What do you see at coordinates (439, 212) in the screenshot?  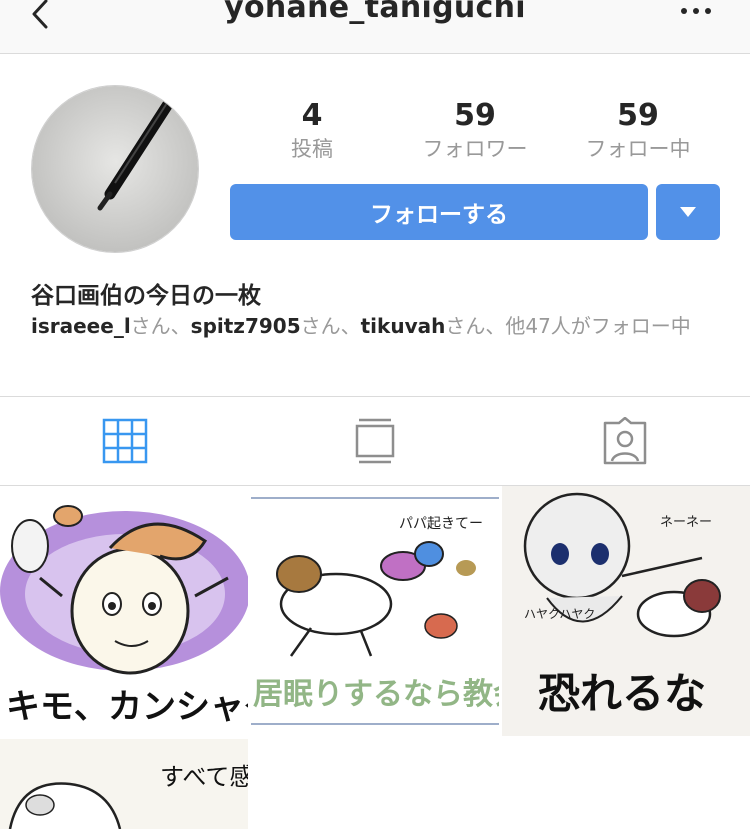 I see `follow-button: フォローする` at bounding box center [439, 212].